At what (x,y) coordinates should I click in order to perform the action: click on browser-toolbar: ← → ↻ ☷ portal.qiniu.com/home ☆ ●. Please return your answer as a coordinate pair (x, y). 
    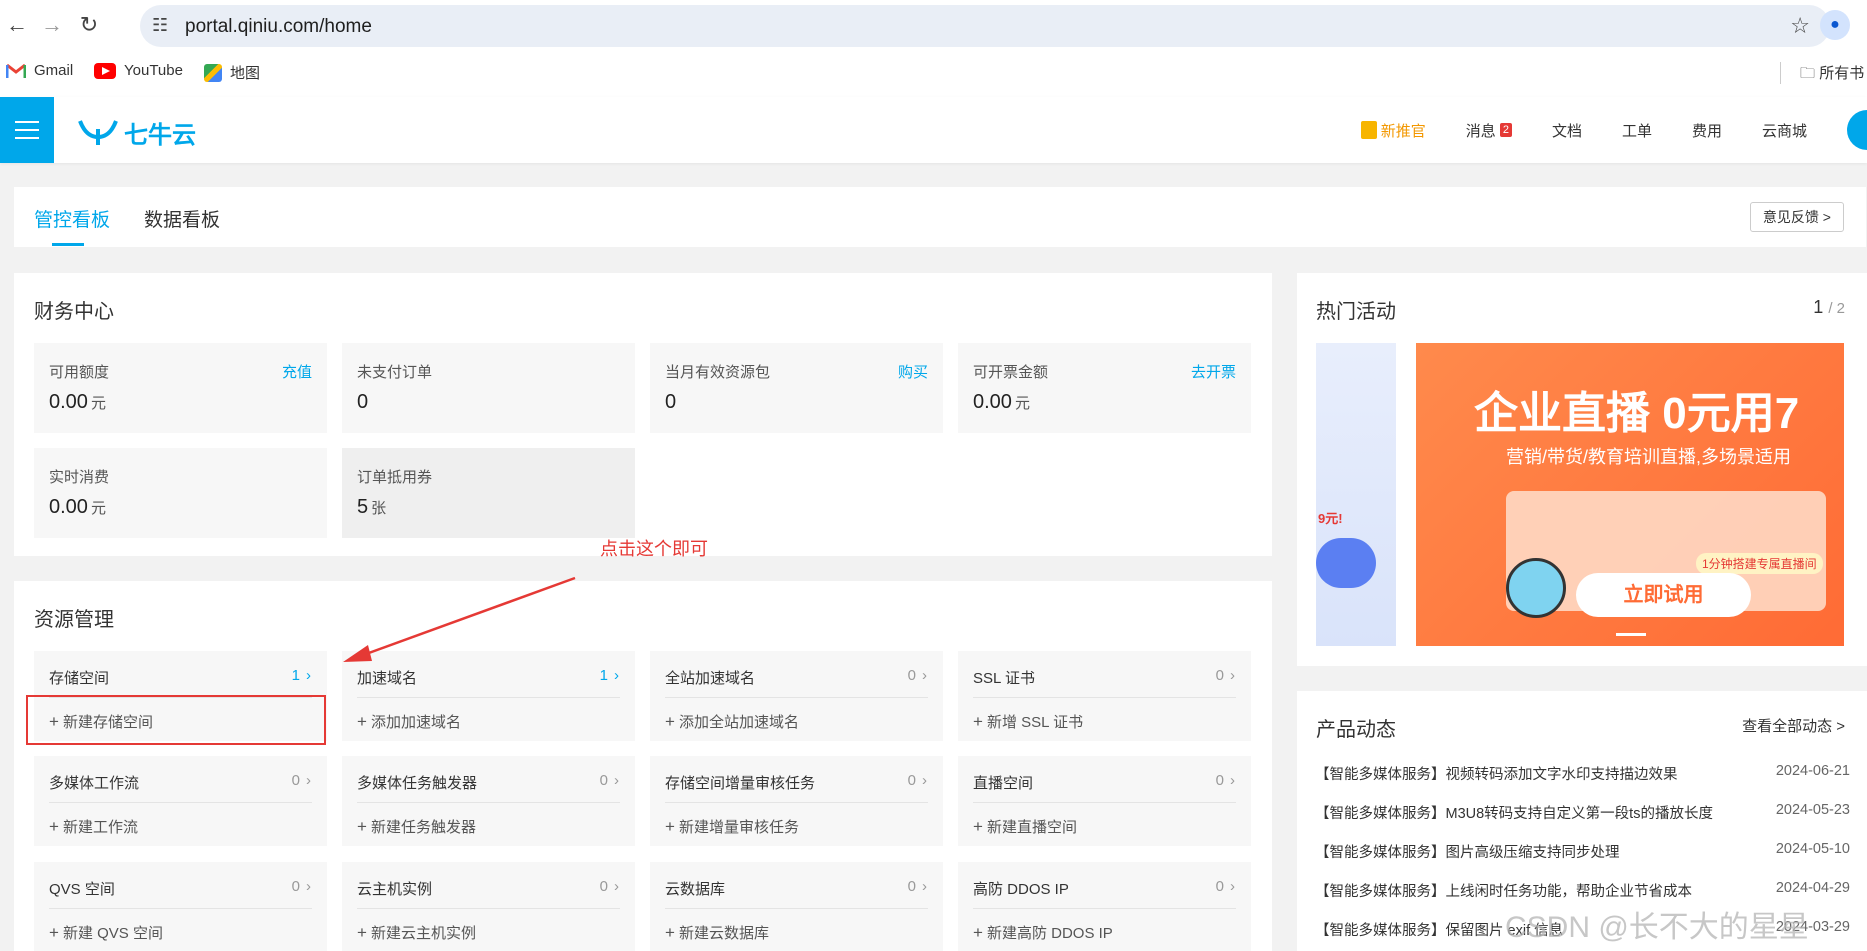
    Looking at the image, I should click on (933, 25).